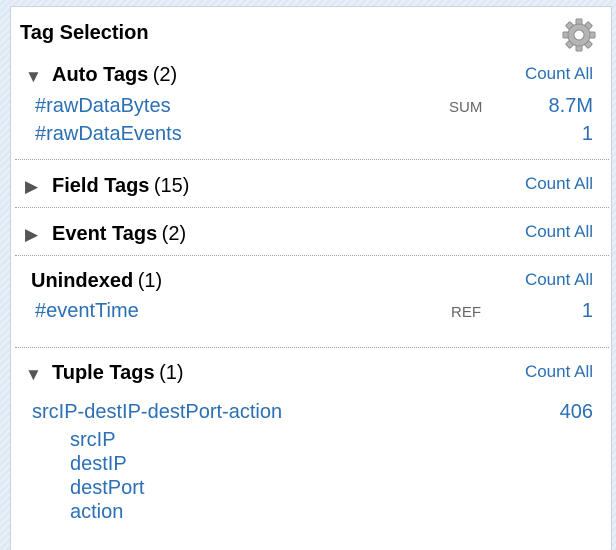  I want to click on aggregate-label: REF, so click(466, 312).